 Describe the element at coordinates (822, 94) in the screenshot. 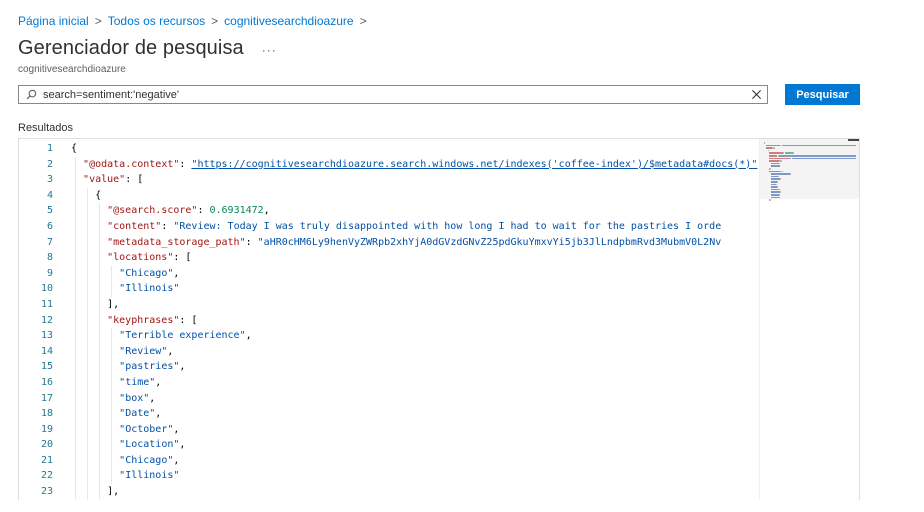

I see `search-button: Pesquisar` at that location.